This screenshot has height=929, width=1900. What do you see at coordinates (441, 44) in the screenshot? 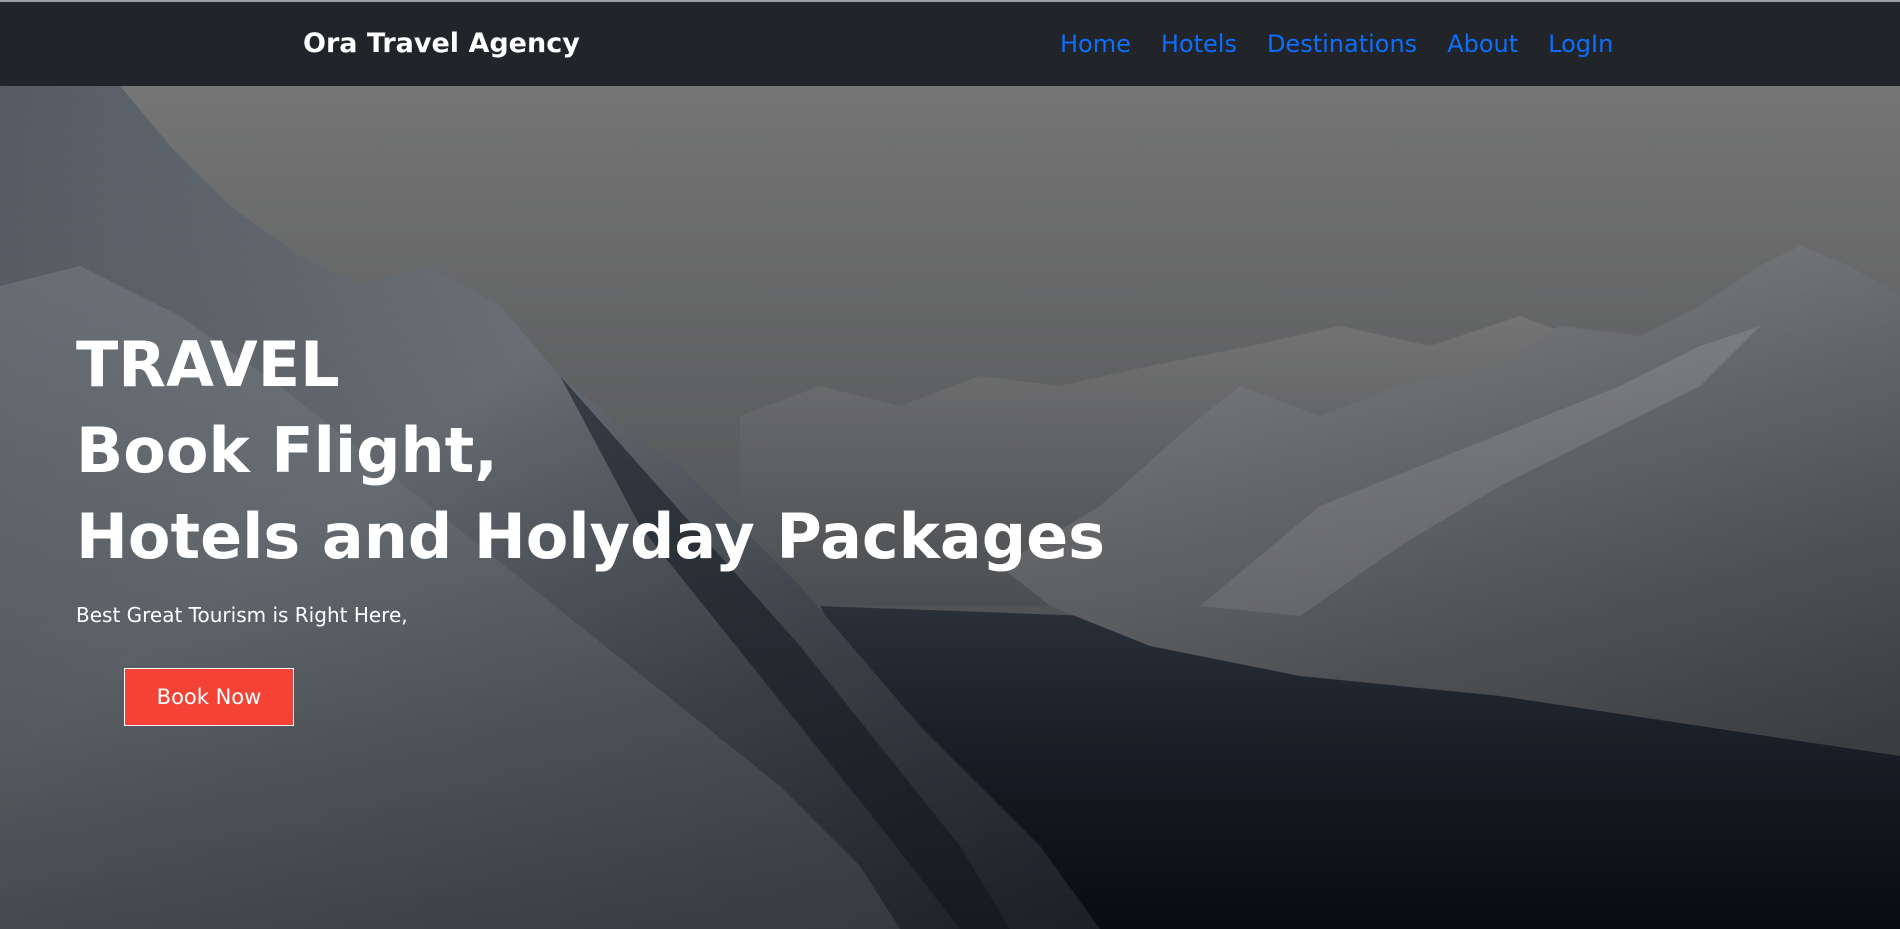
I see `brand-logo: Ora Travel Agency` at bounding box center [441, 44].